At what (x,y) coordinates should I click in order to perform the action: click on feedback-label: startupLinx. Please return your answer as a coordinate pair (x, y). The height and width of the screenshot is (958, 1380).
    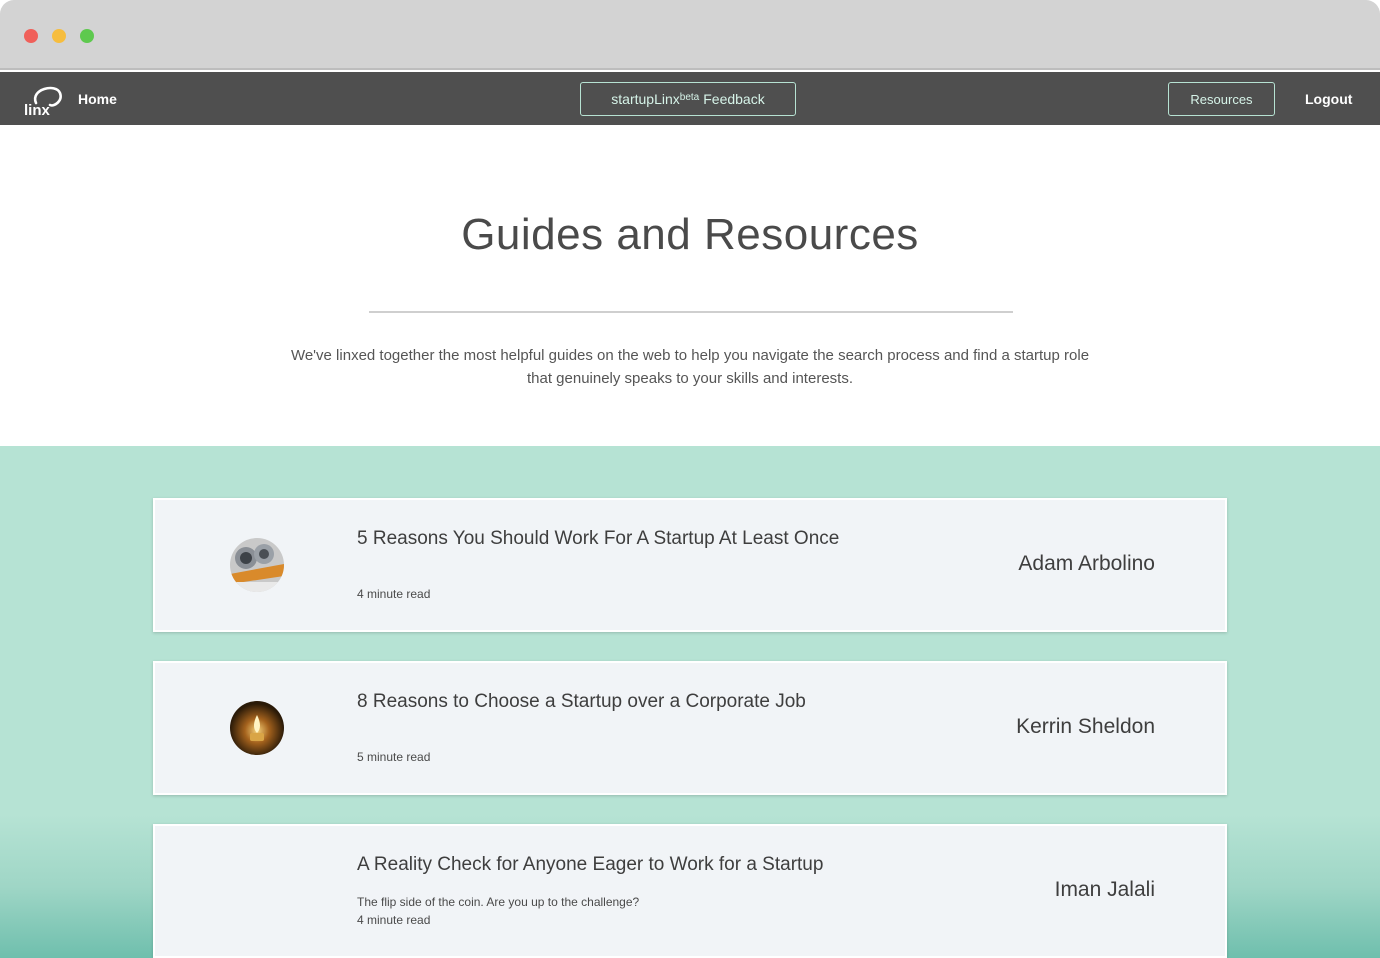
    Looking at the image, I should click on (645, 99).